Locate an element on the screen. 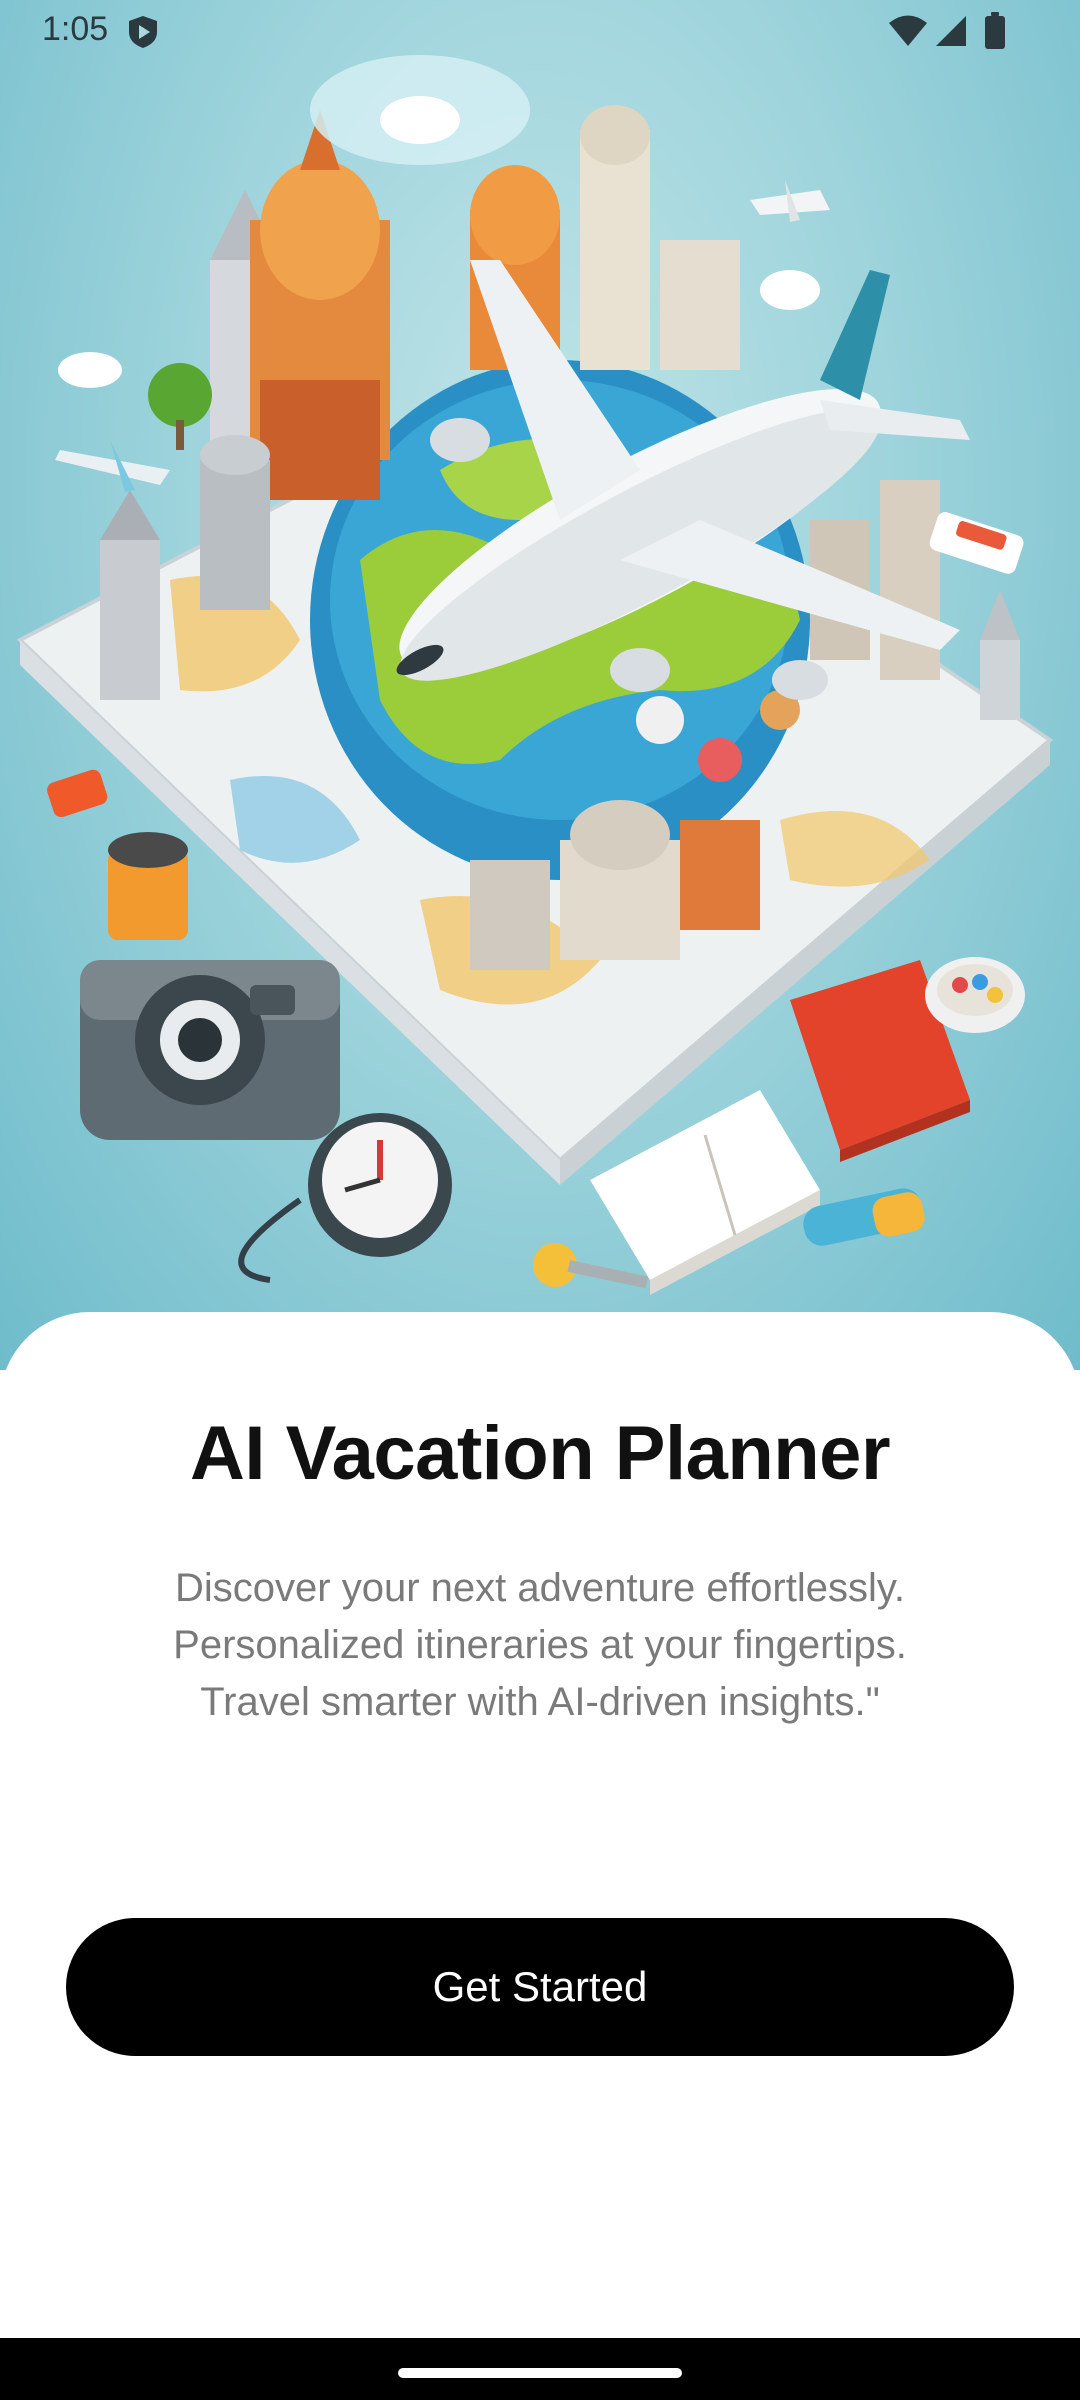 The height and width of the screenshot is (2400, 1080). navigation-bar is located at coordinates (540, 2369).